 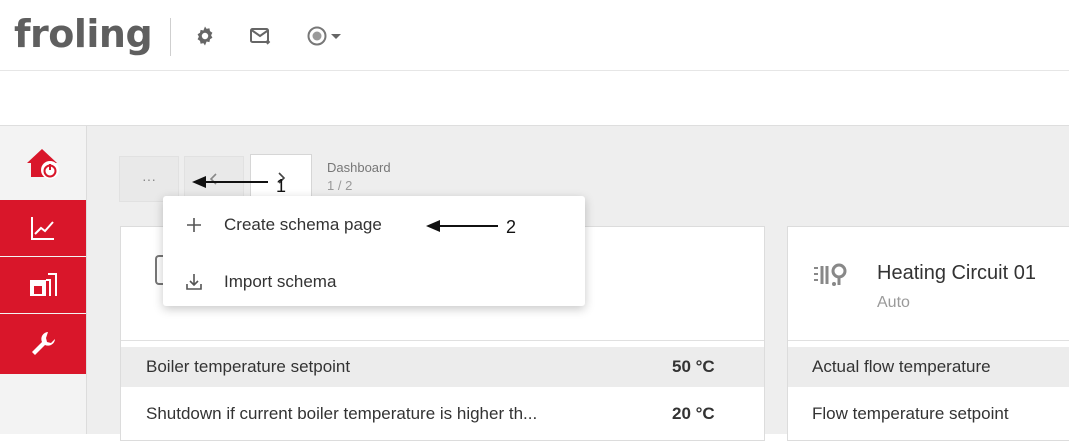 What do you see at coordinates (374, 282) in the screenshot?
I see `menu-item-import-schema: Import schema` at bounding box center [374, 282].